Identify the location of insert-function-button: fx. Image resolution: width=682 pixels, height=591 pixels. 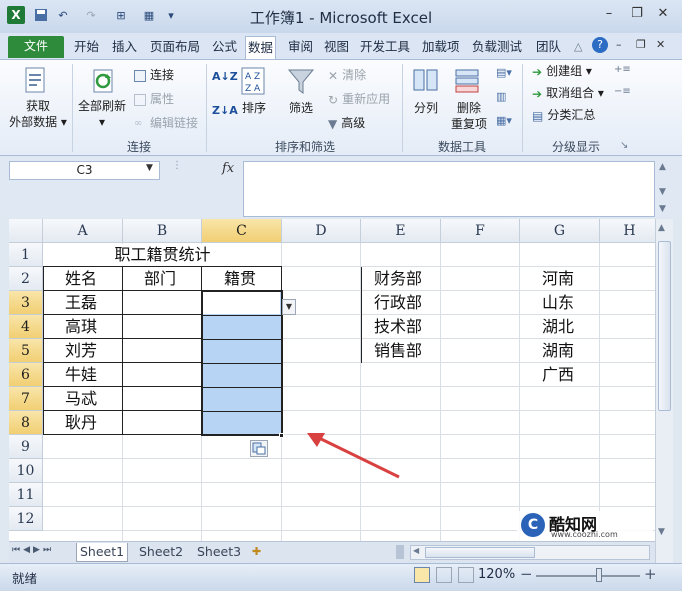
(228, 168).